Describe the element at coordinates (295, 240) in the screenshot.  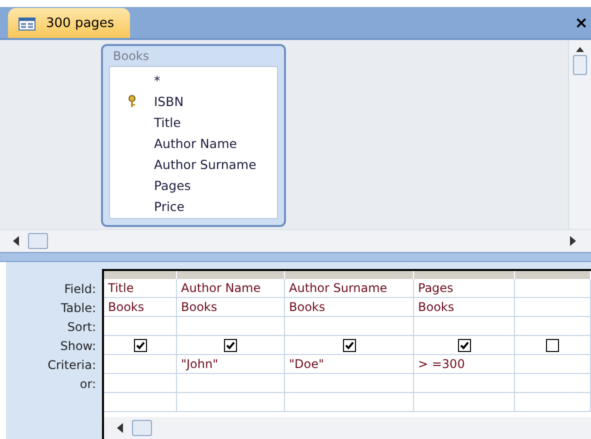
I see `horizontal-scrollbar` at that location.